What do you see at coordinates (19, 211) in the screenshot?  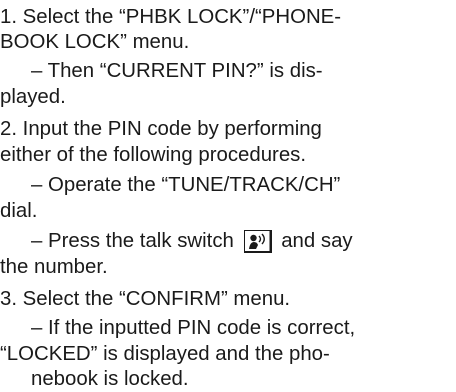 I see `step-2-note-1-line-2: dial.` at bounding box center [19, 211].